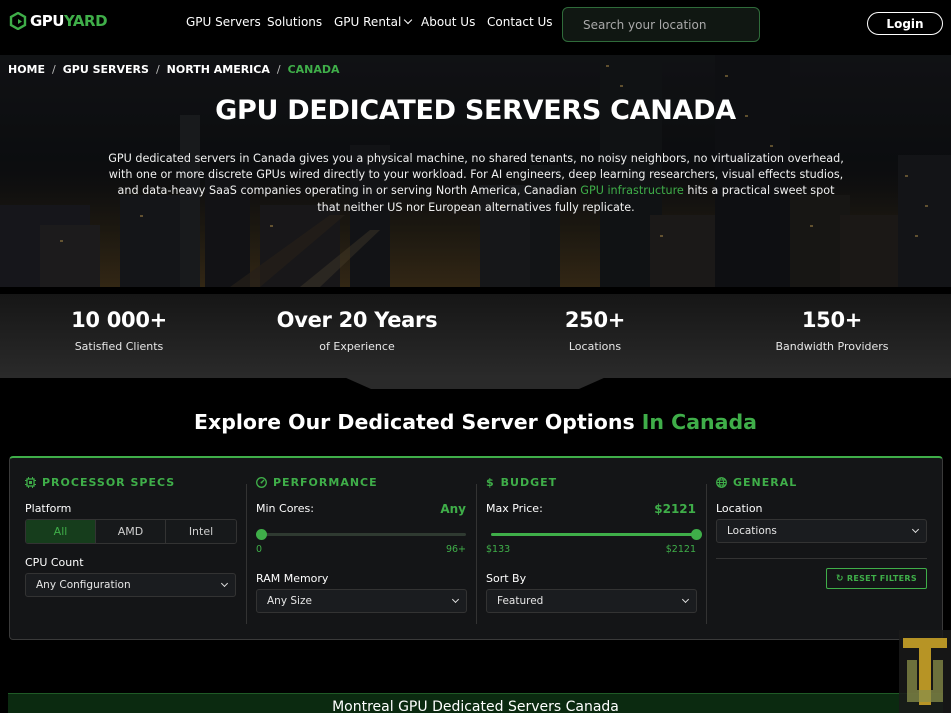 The height and width of the screenshot is (713, 951). I want to click on min-cores-slider-handle, so click(261, 534).